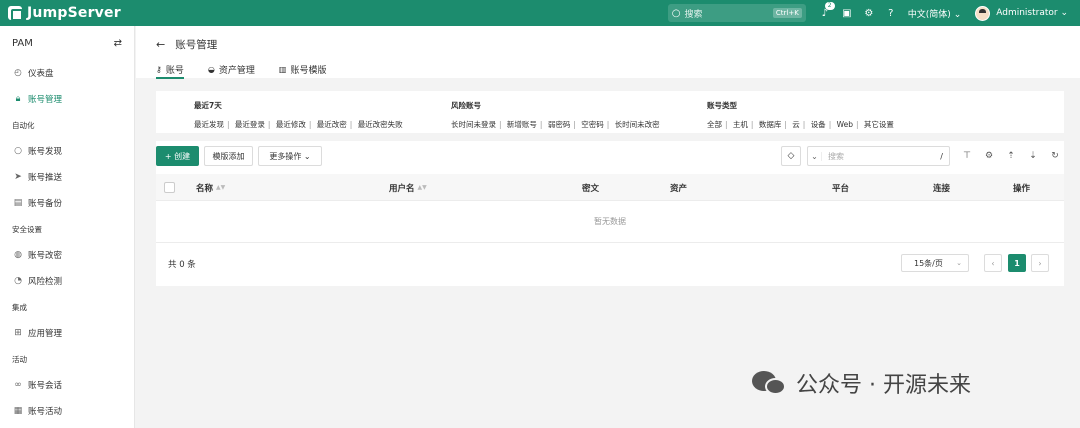  What do you see at coordinates (878, 156) in the screenshot?
I see `table-search-input: ⌄ 搜索 /` at bounding box center [878, 156].